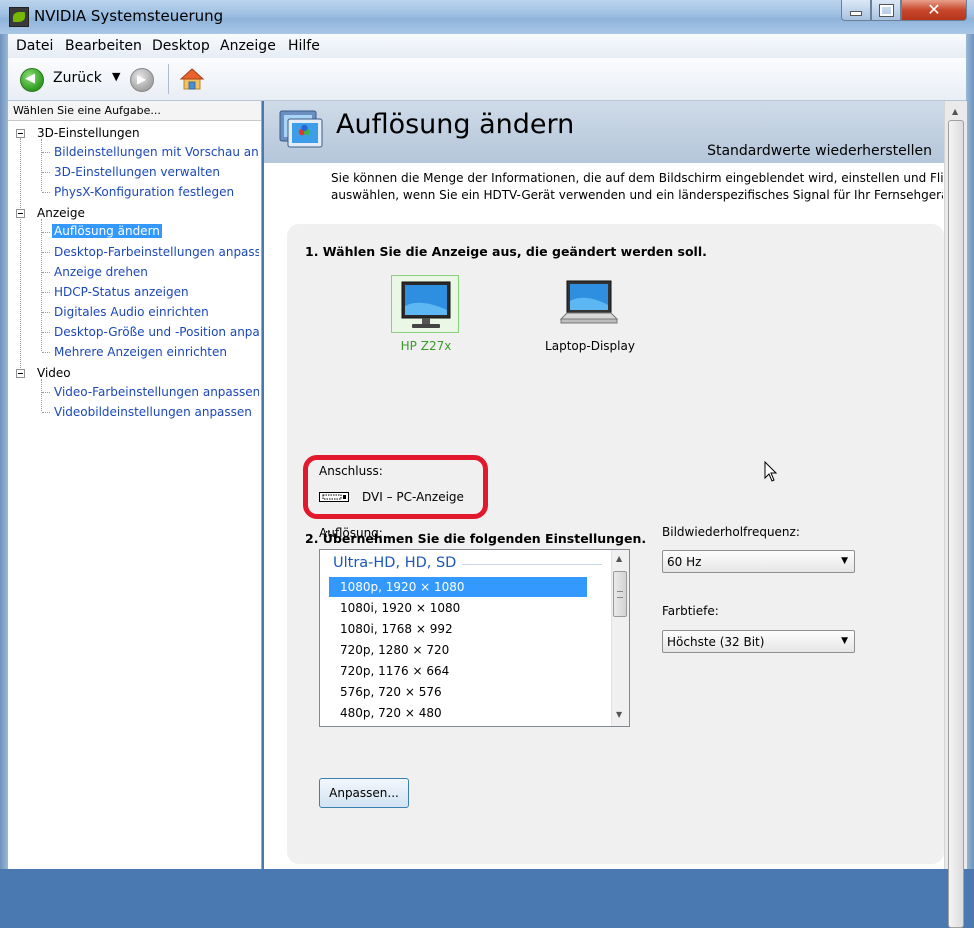 This screenshot has height=928, width=974. Describe the element at coordinates (487, 17) in the screenshot. I see `title-bar: NVIDIA Systemsteuerung ✕` at that location.